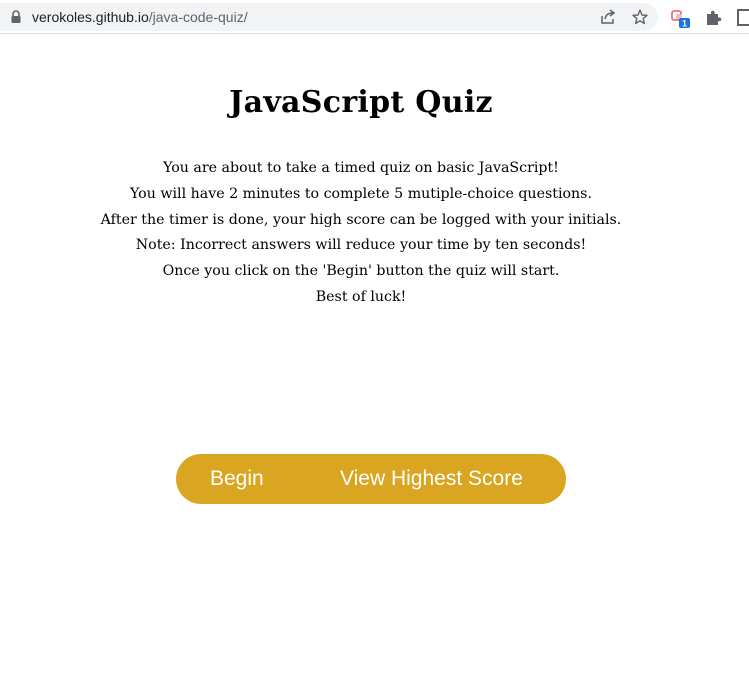 The height and width of the screenshot is (679, 749). Describe the element at coordinates (329, 17) in the screenshot. I see `address-bar: verokoles.github.io/java-code-quiz/` at that location.